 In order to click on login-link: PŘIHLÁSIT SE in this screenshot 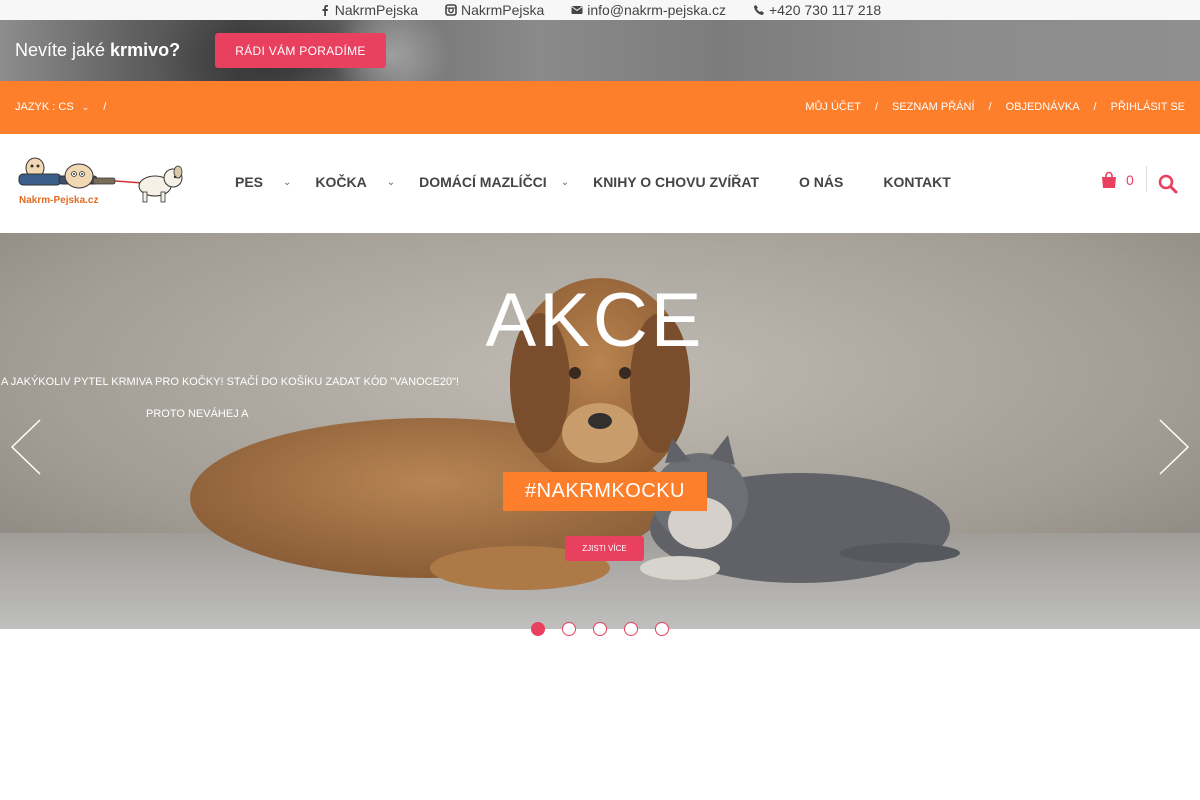, I will do `click(1148, 107)`.